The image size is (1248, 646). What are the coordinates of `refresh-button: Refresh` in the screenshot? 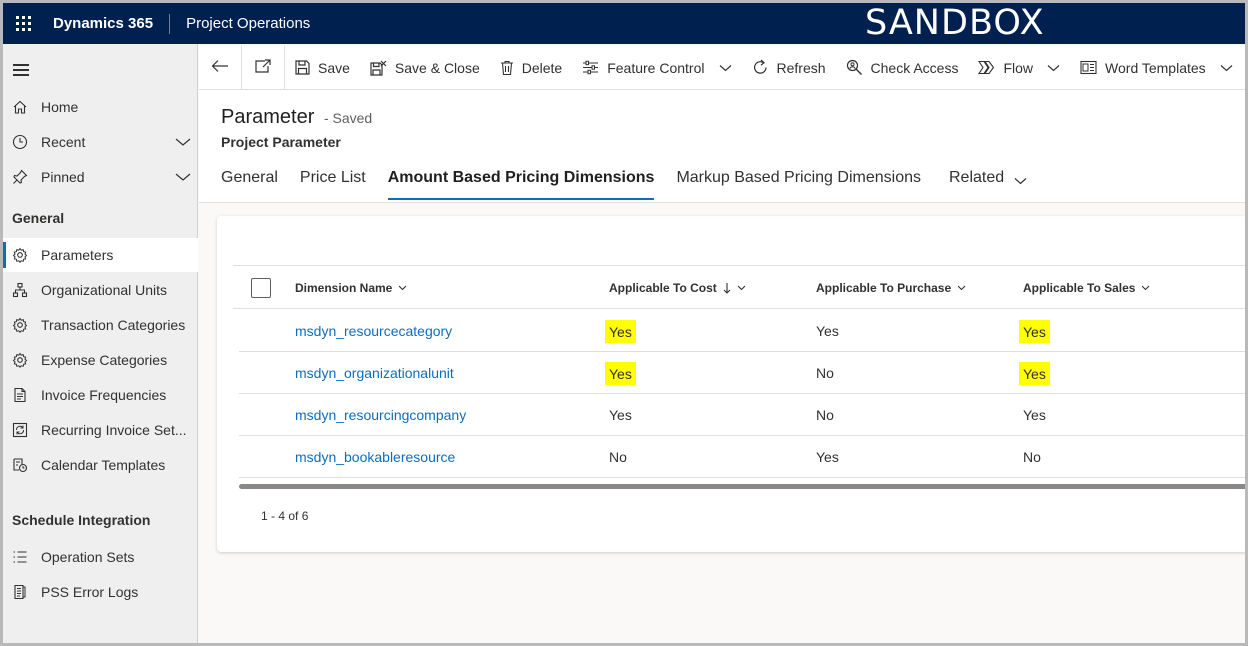 It's located at (789, 68).